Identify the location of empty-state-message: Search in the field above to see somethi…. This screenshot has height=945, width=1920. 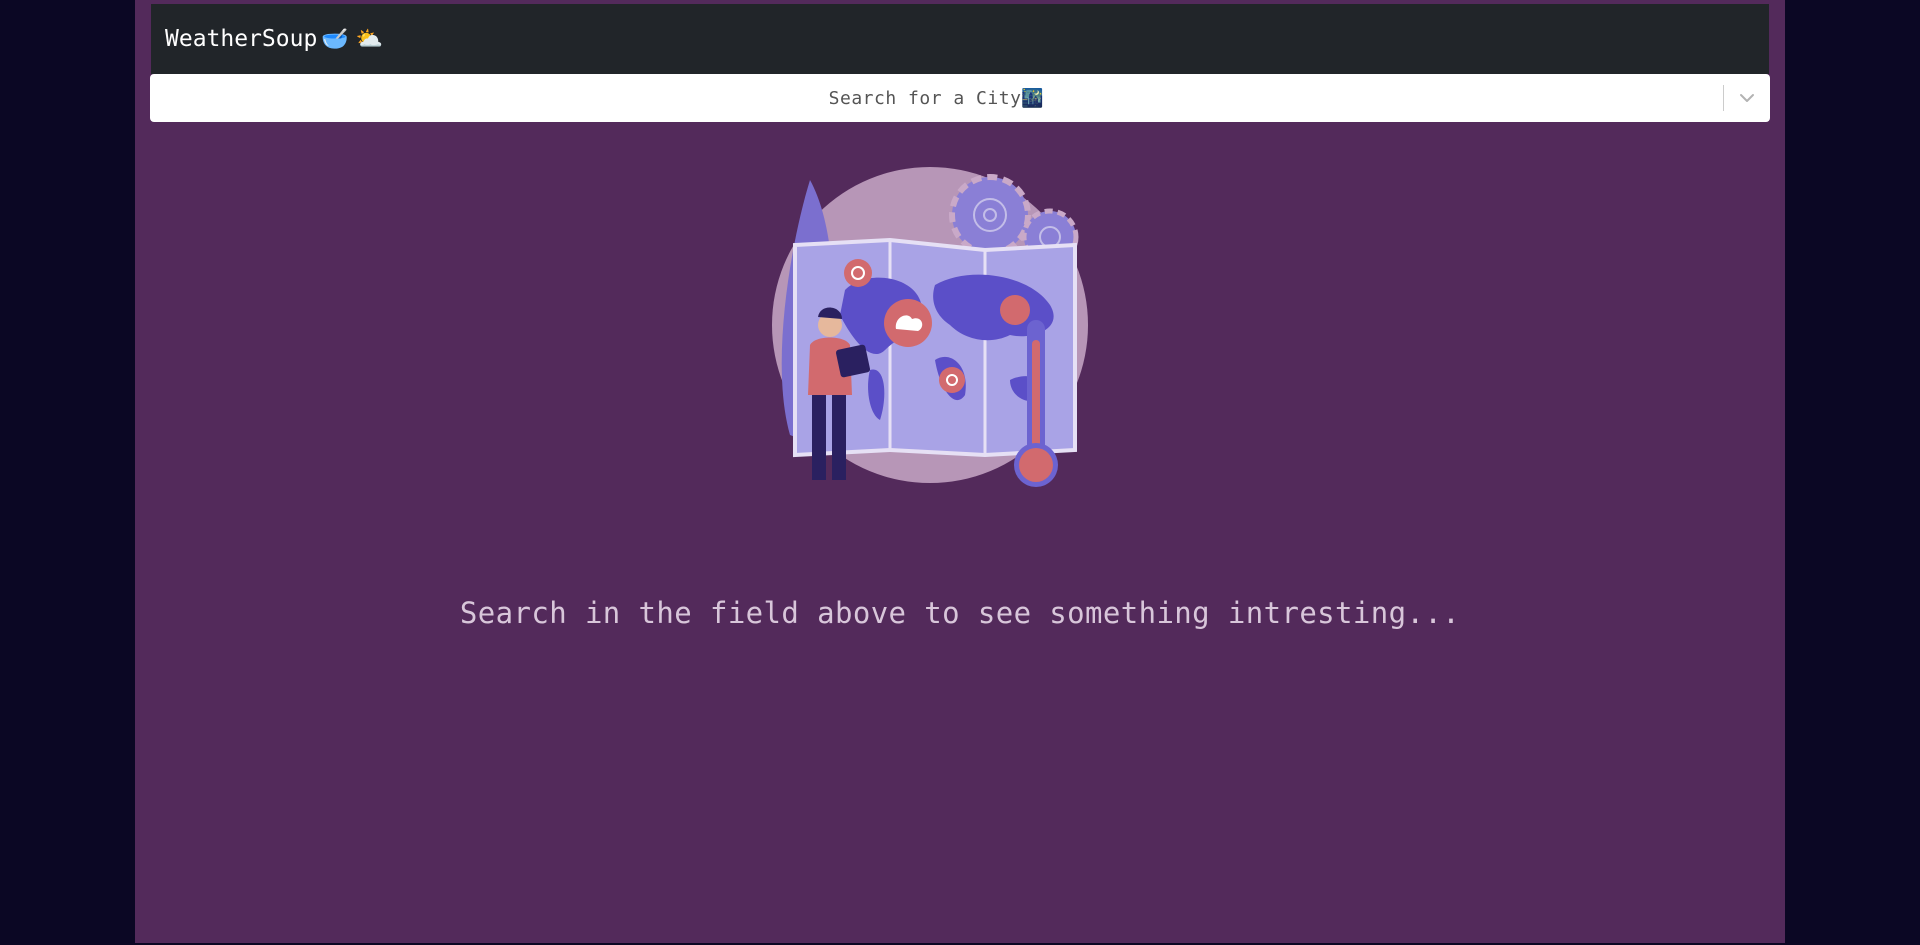
(960, 613).